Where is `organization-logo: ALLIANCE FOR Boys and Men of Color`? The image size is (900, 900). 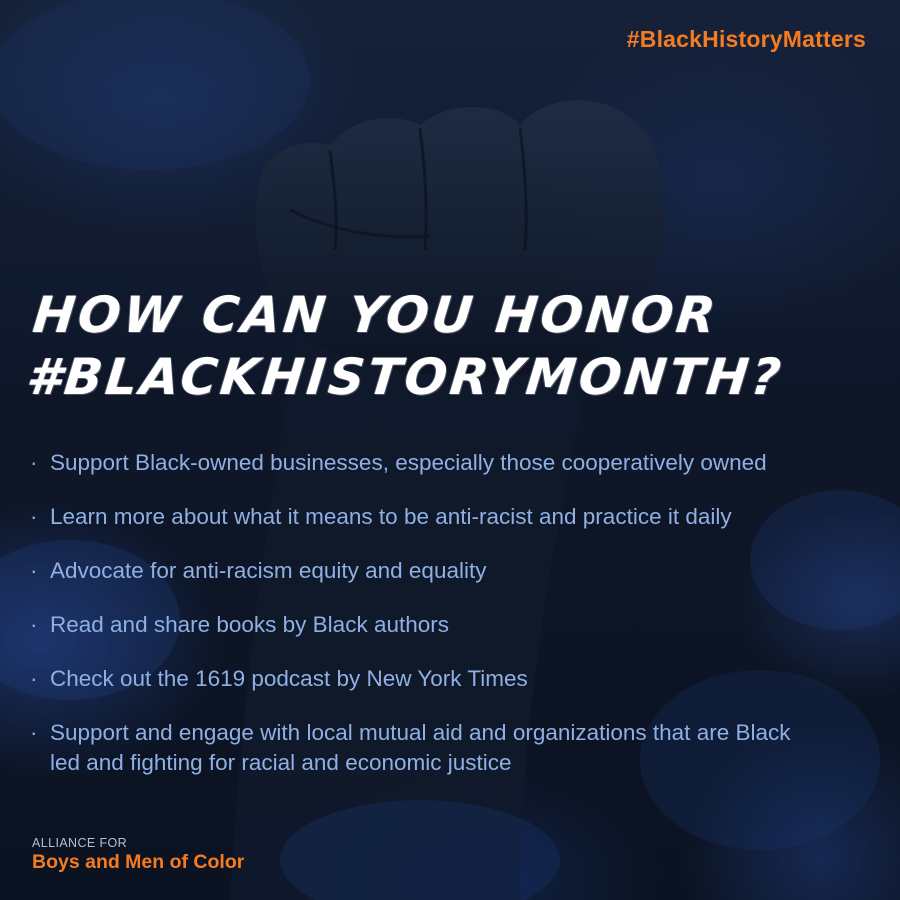
organization-logo: ALLIANCE FOR Boys and Men of Color is located at coordinates (138, 855).